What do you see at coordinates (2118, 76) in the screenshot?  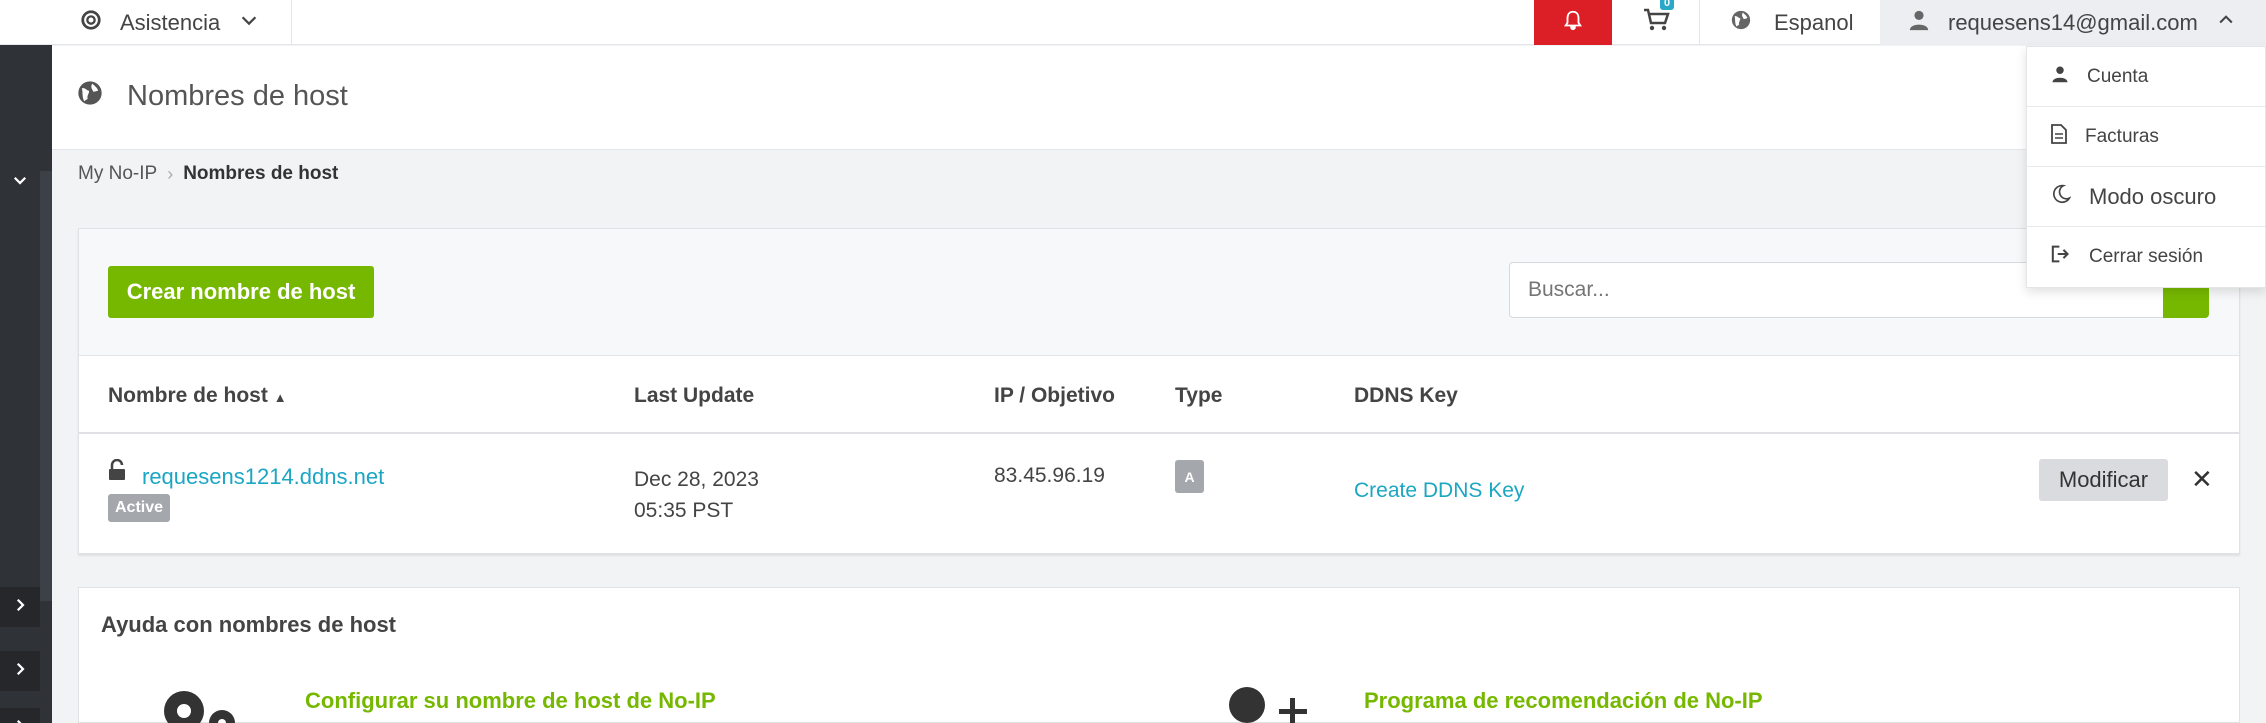 I see `menu-item-account-label: Cuenta` at bounding box center [2118, 76].